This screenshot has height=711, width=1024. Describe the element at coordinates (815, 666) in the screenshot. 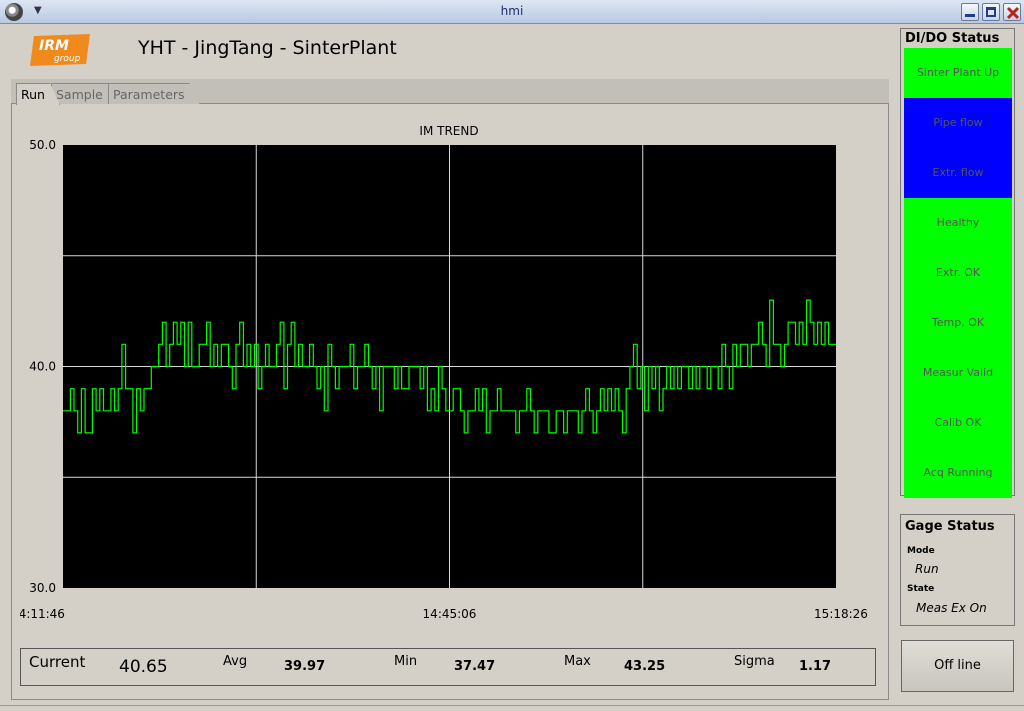

I see `sigma-value: 1.17` at that location.